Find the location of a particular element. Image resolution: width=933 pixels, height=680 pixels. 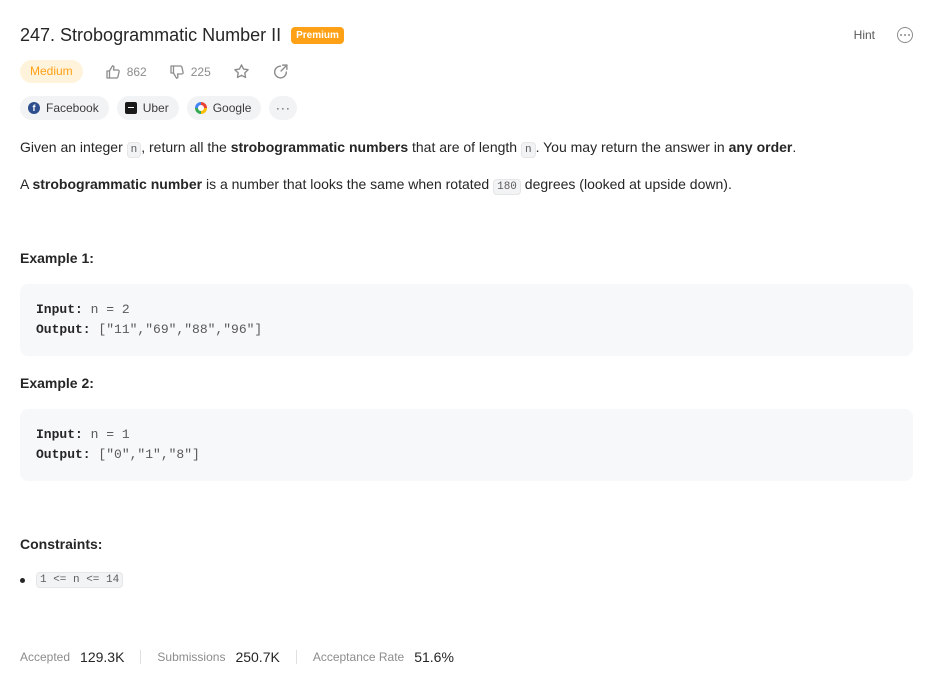

share-icon is located at coordinates (280, 71).